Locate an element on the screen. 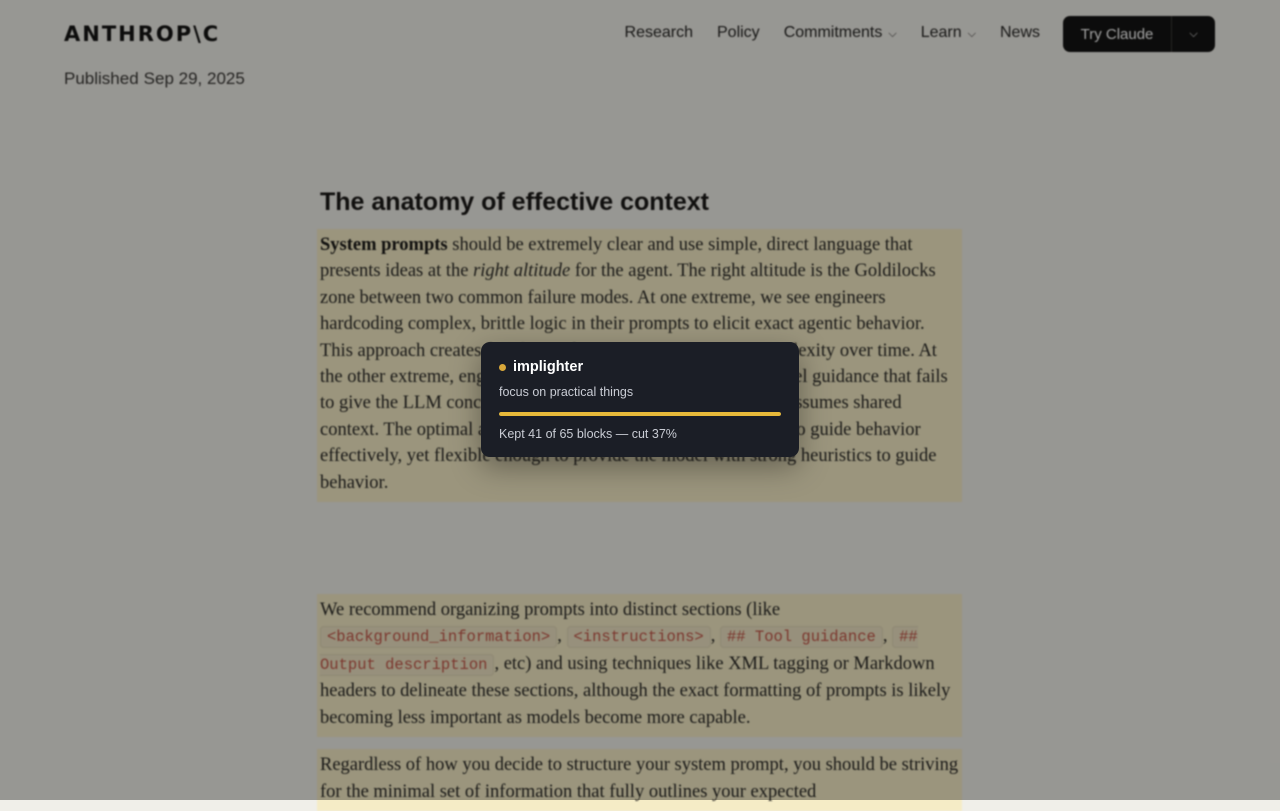  progress-bar-fill is located at coordinates (640, 414).